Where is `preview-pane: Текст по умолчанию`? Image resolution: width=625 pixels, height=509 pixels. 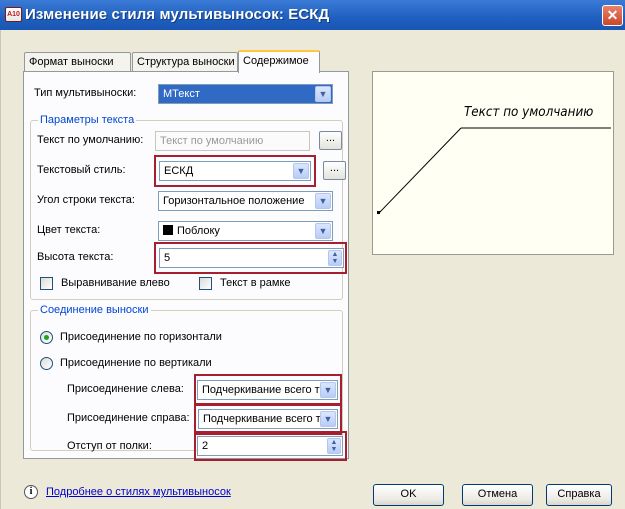
preview-pane: Текст по умолчанию is located at coordinates (493, 163).